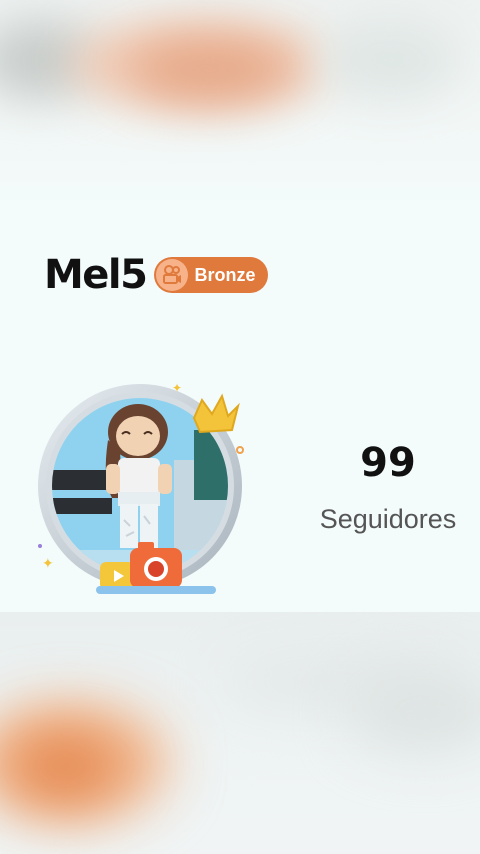  I want to click on camera-reel-icon, so click(172, 275).